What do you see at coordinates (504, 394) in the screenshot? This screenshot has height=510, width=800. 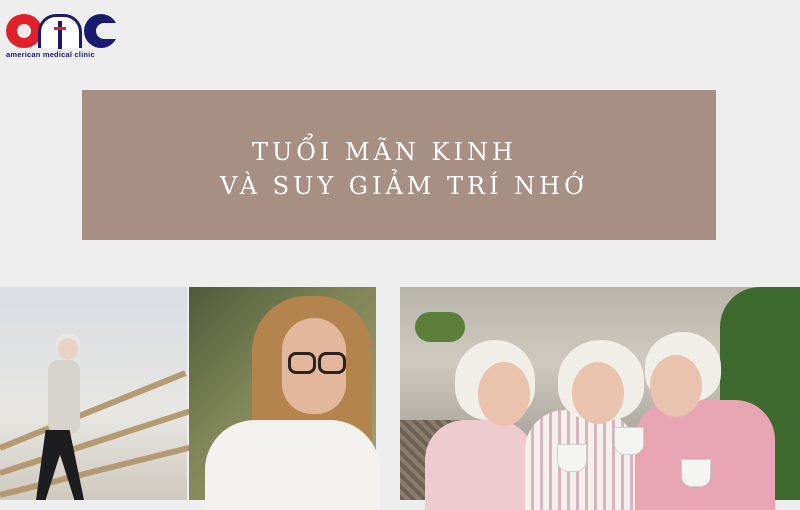 I see `woman-left-face` at bounding box center [504, 394].